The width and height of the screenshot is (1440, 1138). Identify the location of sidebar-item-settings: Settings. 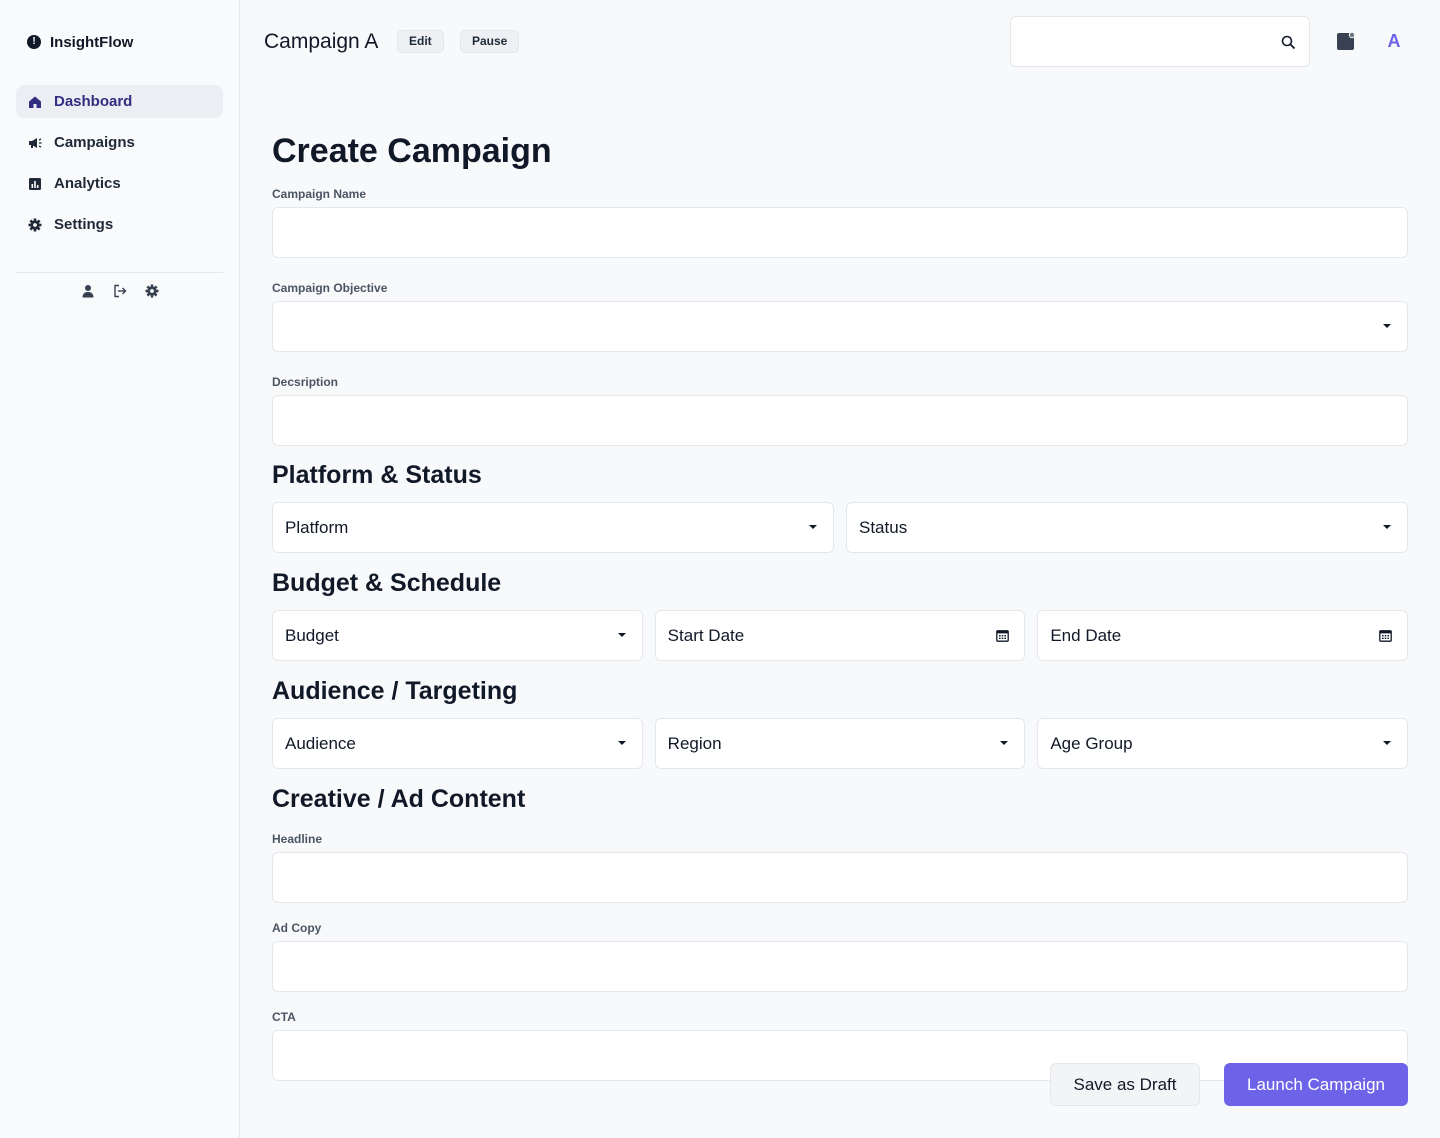
(119, 224).